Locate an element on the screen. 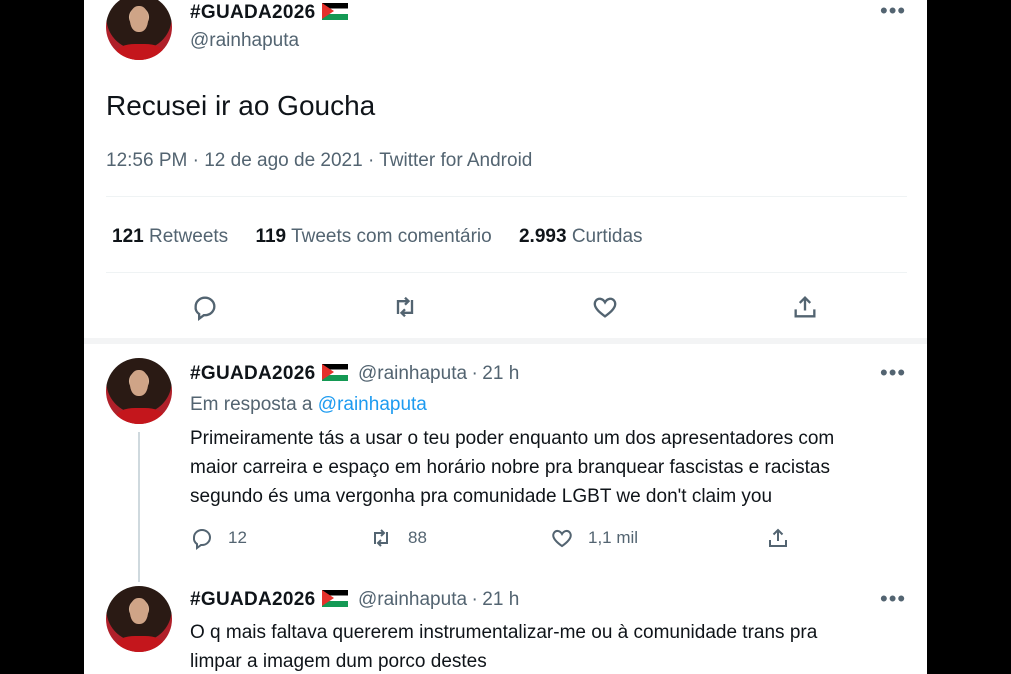 The image size is (1011, 674). like-action: 1,1 mil is located at coordinates (594, 538).